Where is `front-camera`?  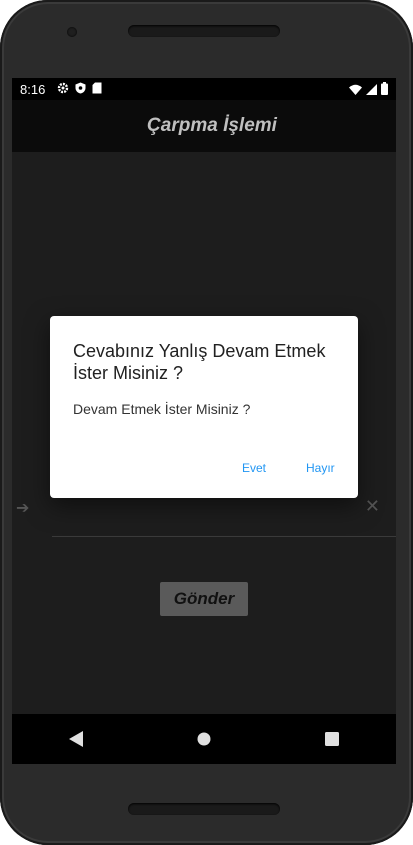 front-camera is located at coordinates (72, 32).